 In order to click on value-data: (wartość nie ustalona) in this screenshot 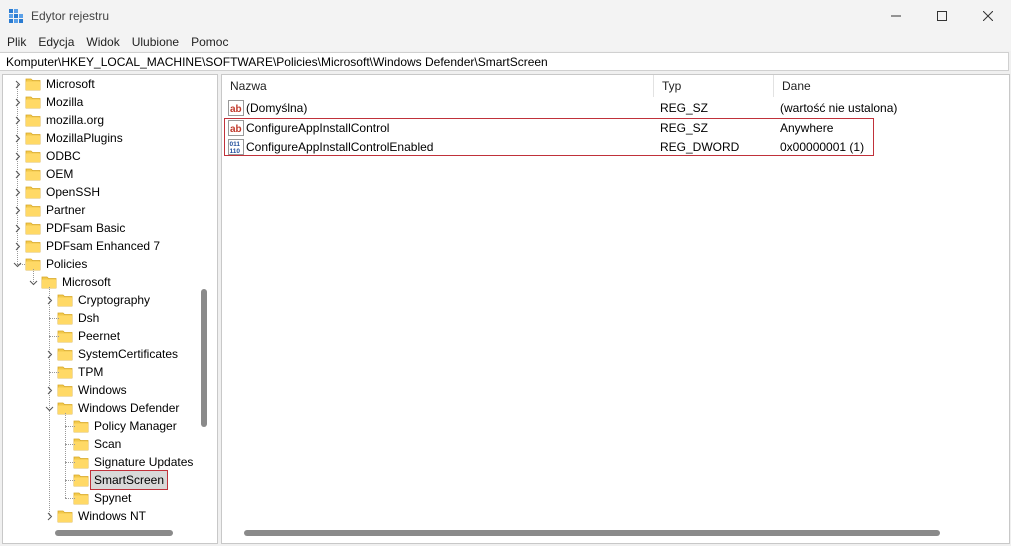, I will do `click(839, 108)`.